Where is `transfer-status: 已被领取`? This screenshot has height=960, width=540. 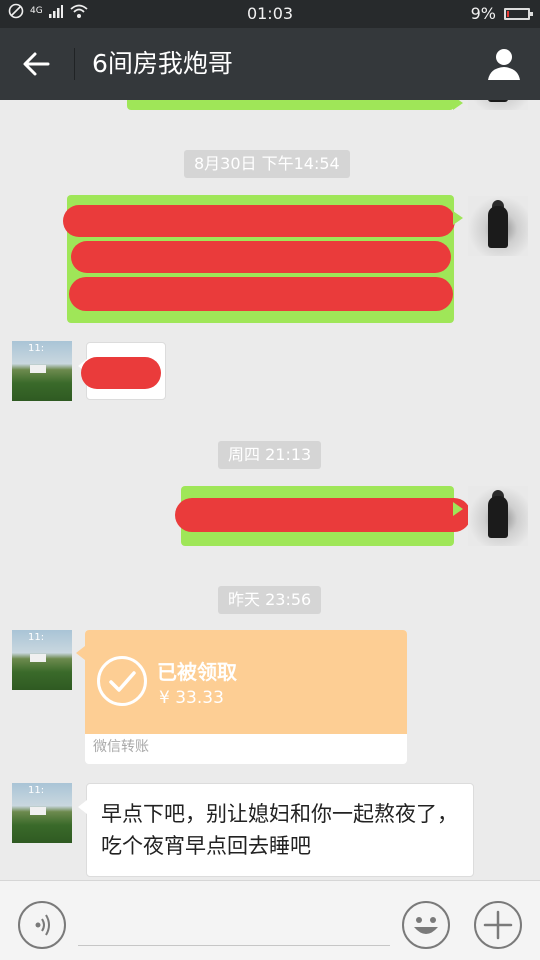 transfer-status: 已被领取 is located at coordinates (197, 672).